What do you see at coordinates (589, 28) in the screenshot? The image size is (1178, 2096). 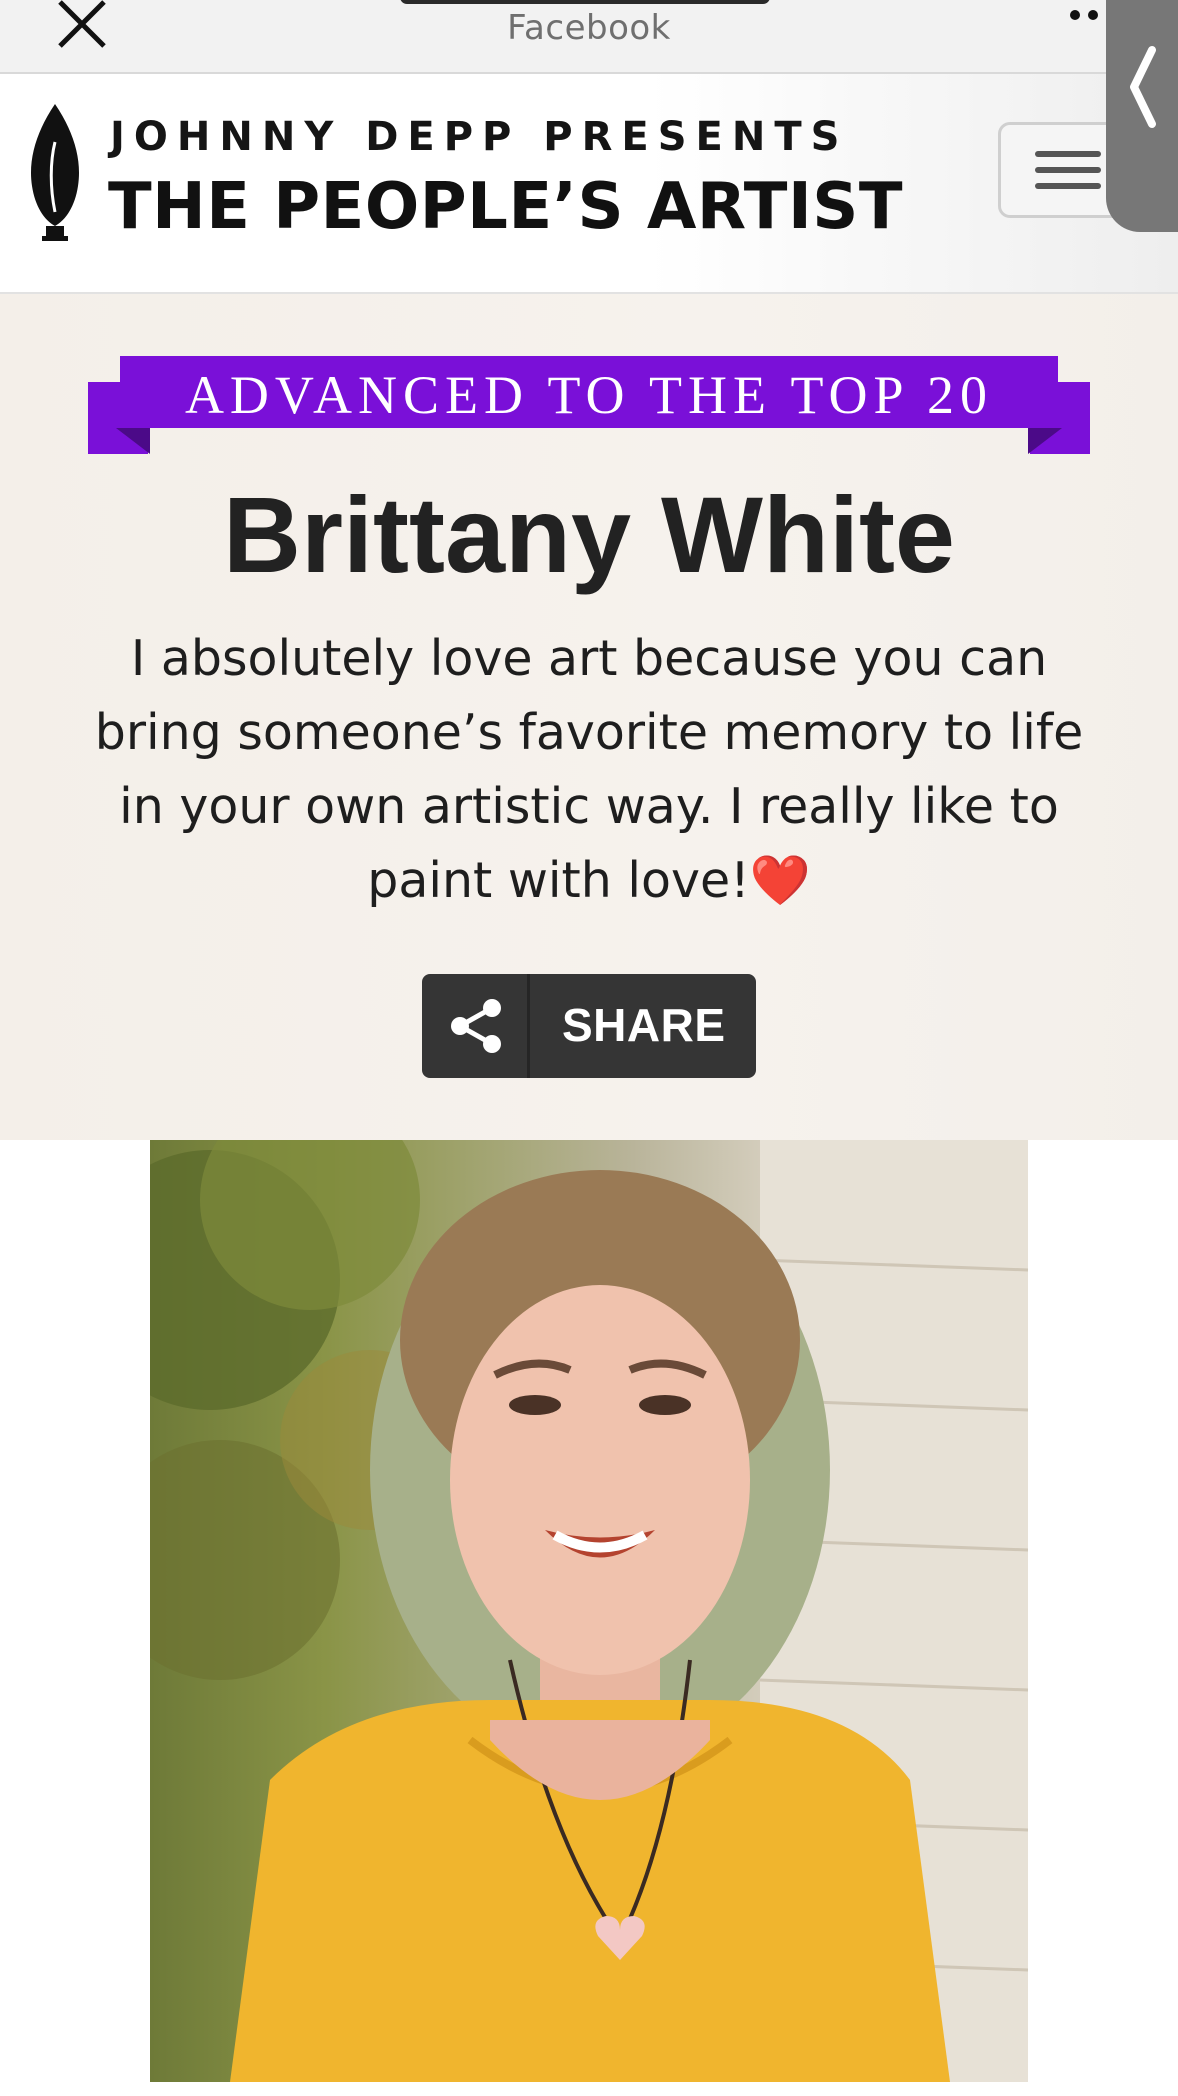 I see `source-label: Facebook` at bounding box center [589, 28].